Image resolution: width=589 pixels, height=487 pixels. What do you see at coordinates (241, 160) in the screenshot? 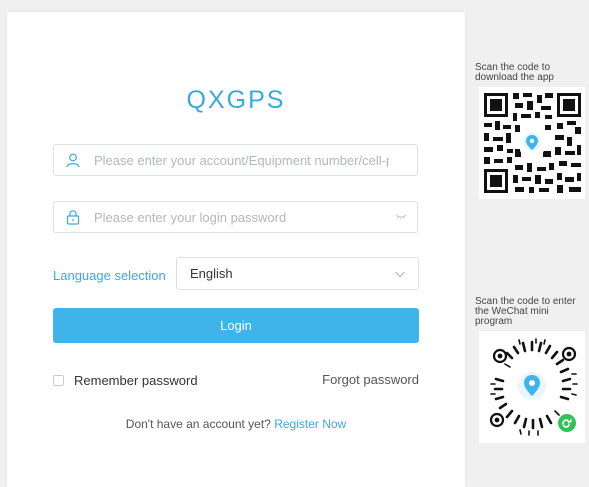
I see `account-input` at bounding box center [241, 160].